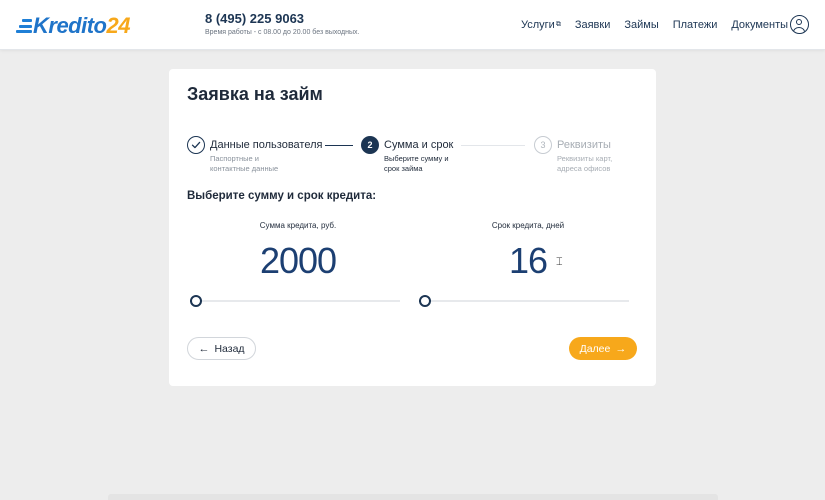 Image resolution: width=825 pixels, height=500 pixels. What do you see at coordinates (559, 262) in the screenshot?
I see `text-cursor-icon: ⌶` at bounding box center [559, 262].